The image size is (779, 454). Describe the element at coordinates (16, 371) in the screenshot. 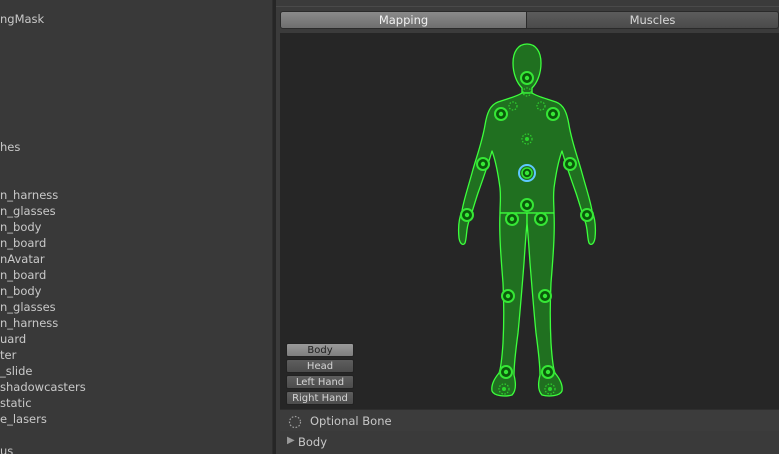

I see `hierarchy-item: _slide` at that location.